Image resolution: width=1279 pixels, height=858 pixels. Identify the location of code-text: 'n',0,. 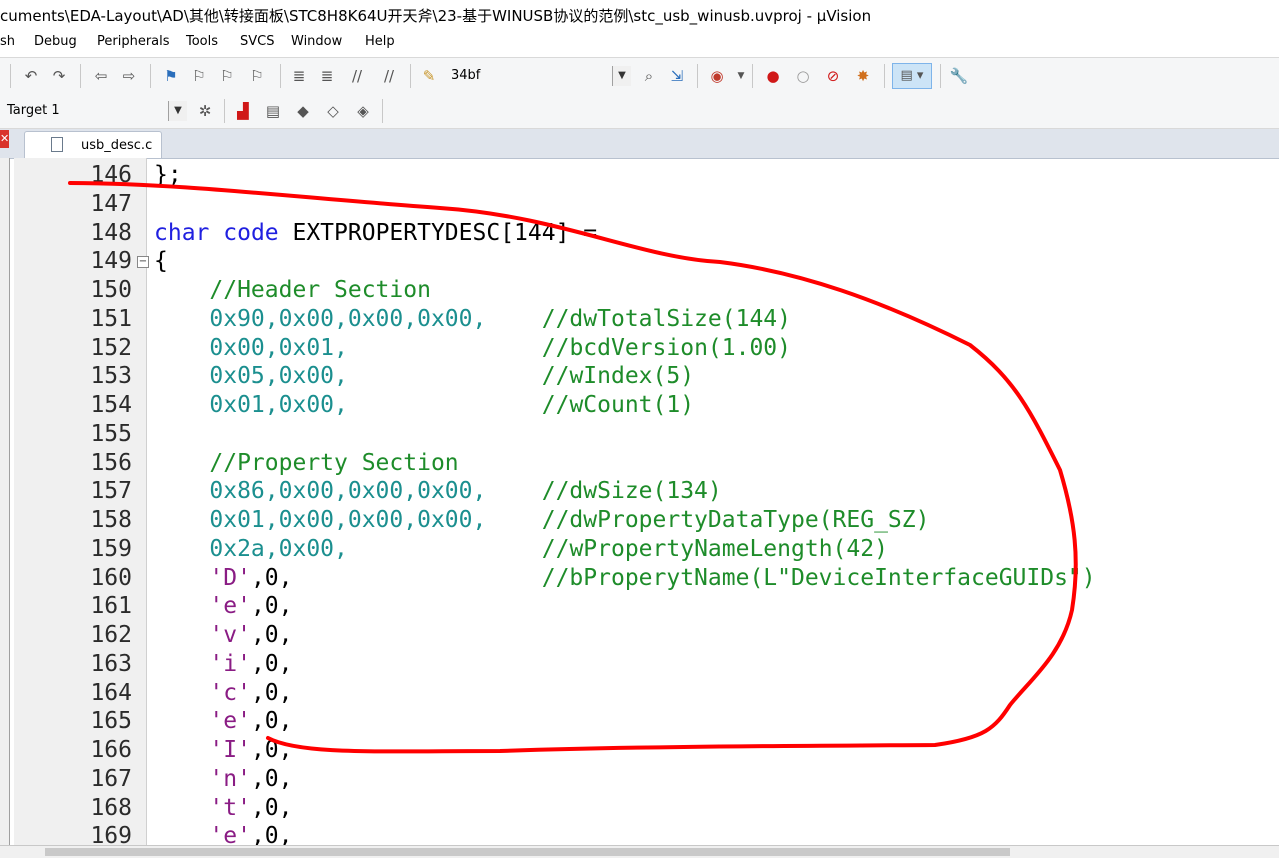
(223, 779).